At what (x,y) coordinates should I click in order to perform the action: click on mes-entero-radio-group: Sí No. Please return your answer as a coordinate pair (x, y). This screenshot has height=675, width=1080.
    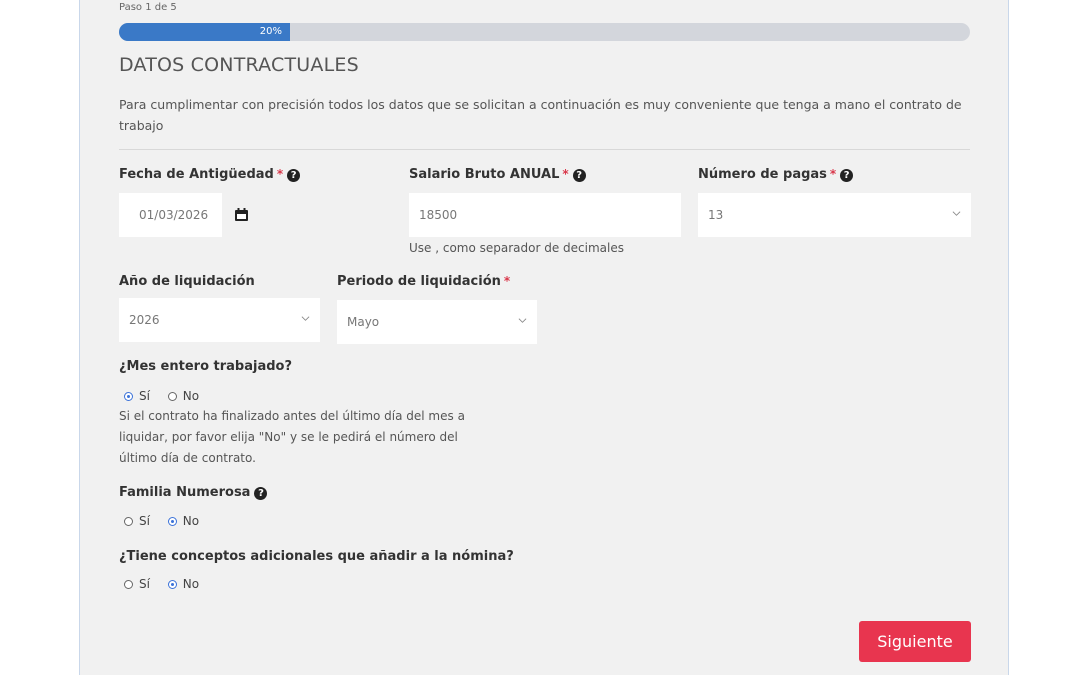
    Looking at the image, I should click on (168, 396).